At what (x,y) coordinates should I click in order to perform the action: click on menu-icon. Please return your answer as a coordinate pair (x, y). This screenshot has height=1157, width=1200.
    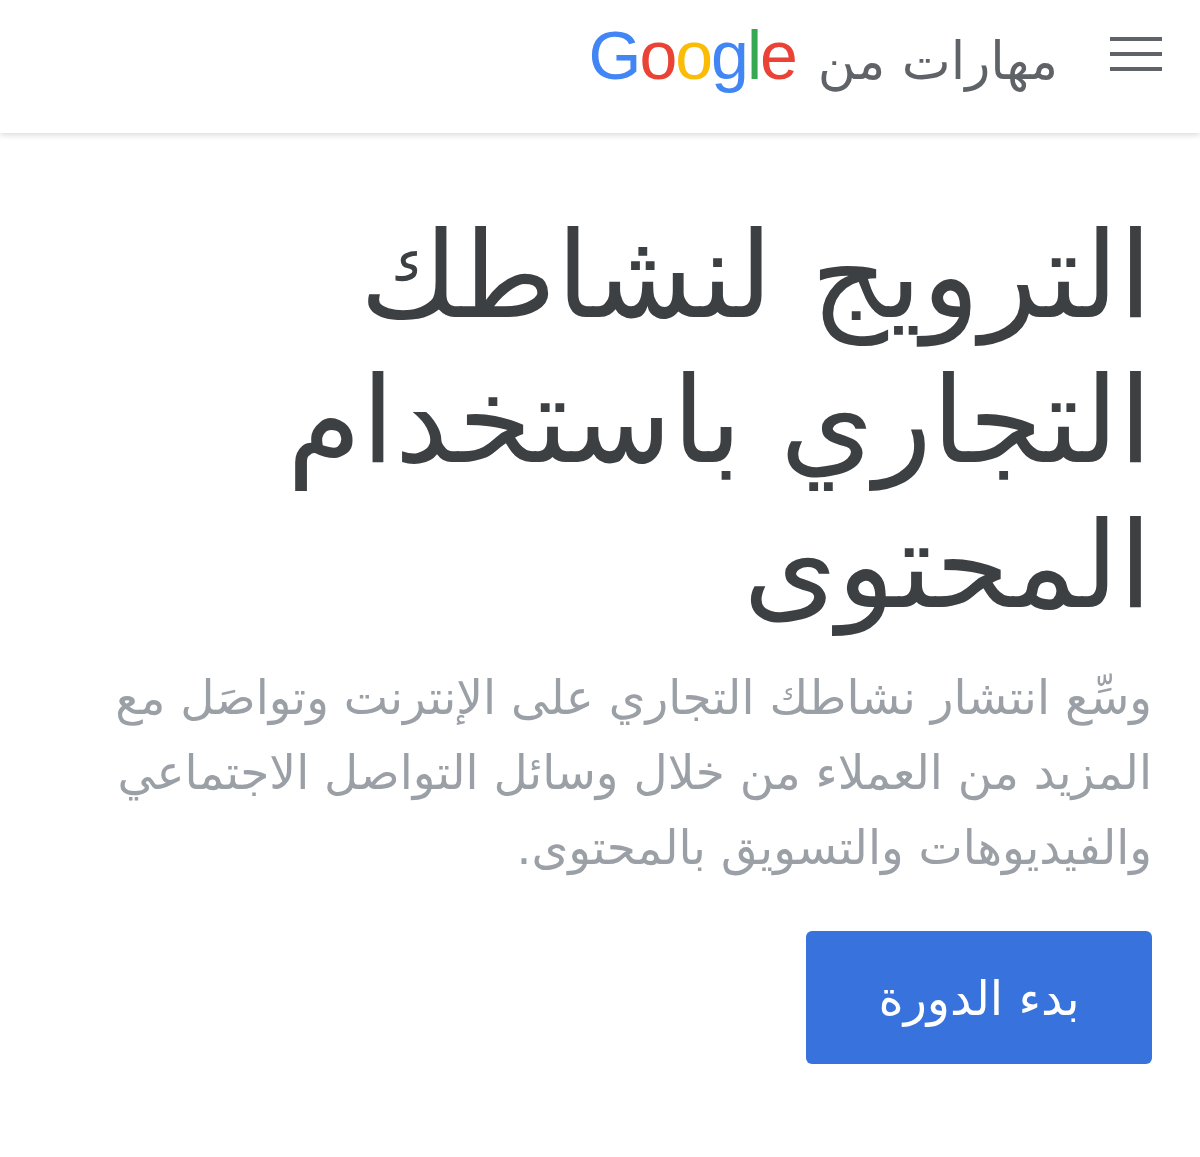
    Looking at the image, I should click on (1136, 53).